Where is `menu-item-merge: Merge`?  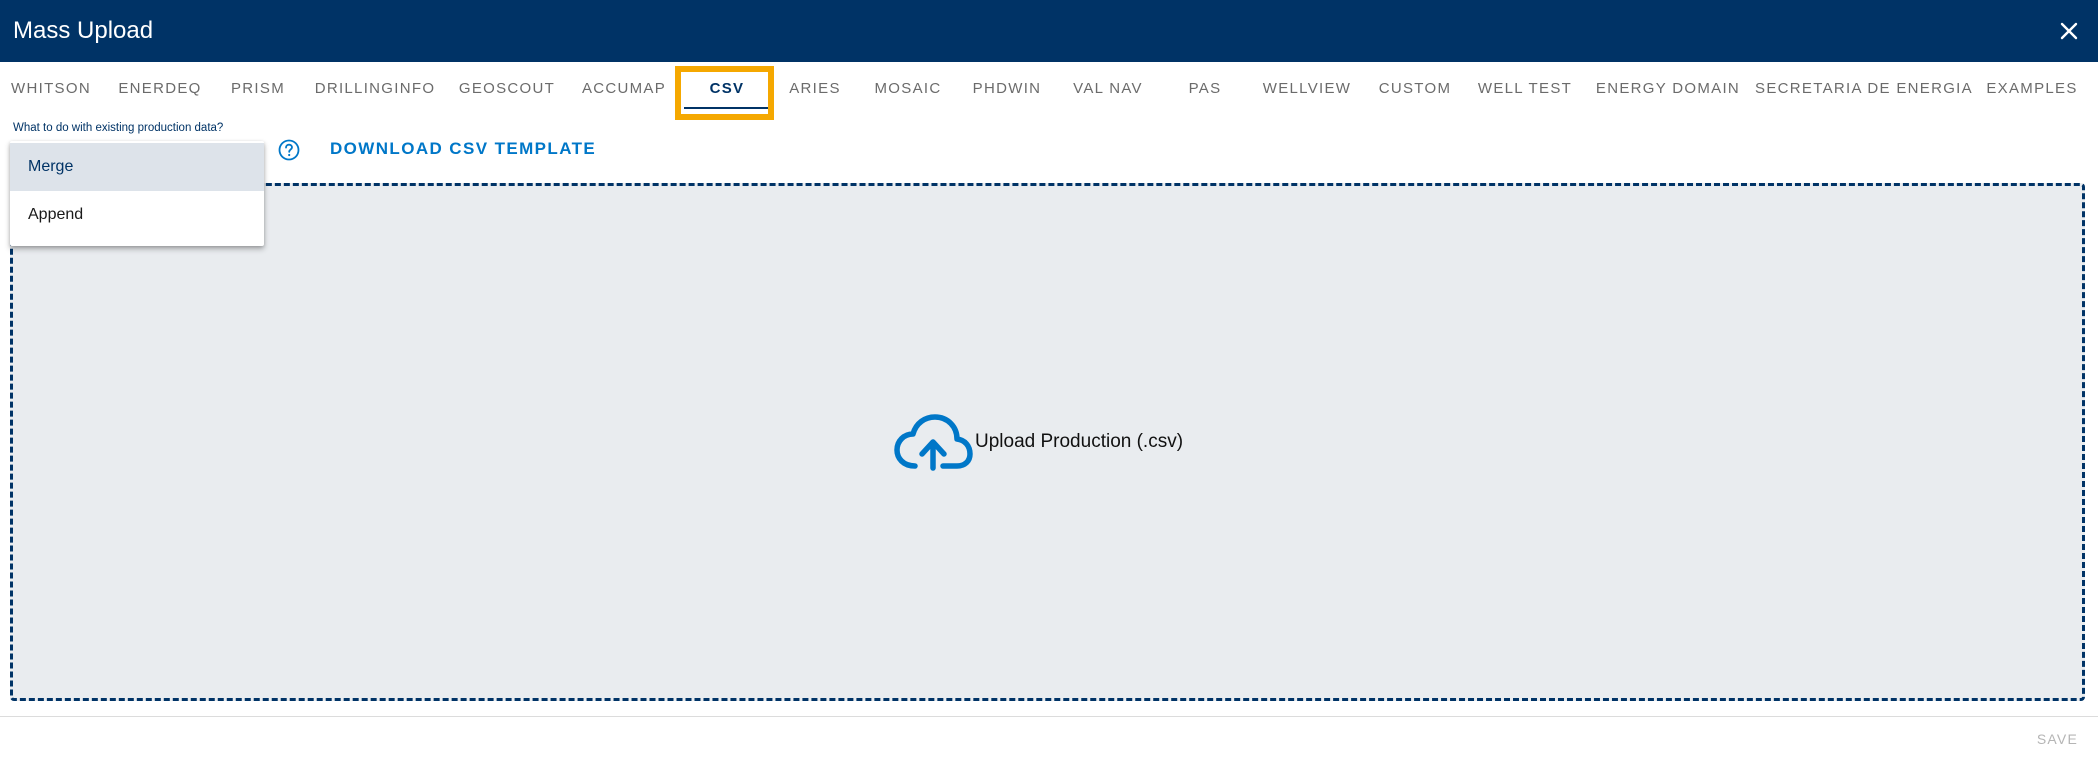 menu-item-merge: Merge is located at coordinates (137, 167).